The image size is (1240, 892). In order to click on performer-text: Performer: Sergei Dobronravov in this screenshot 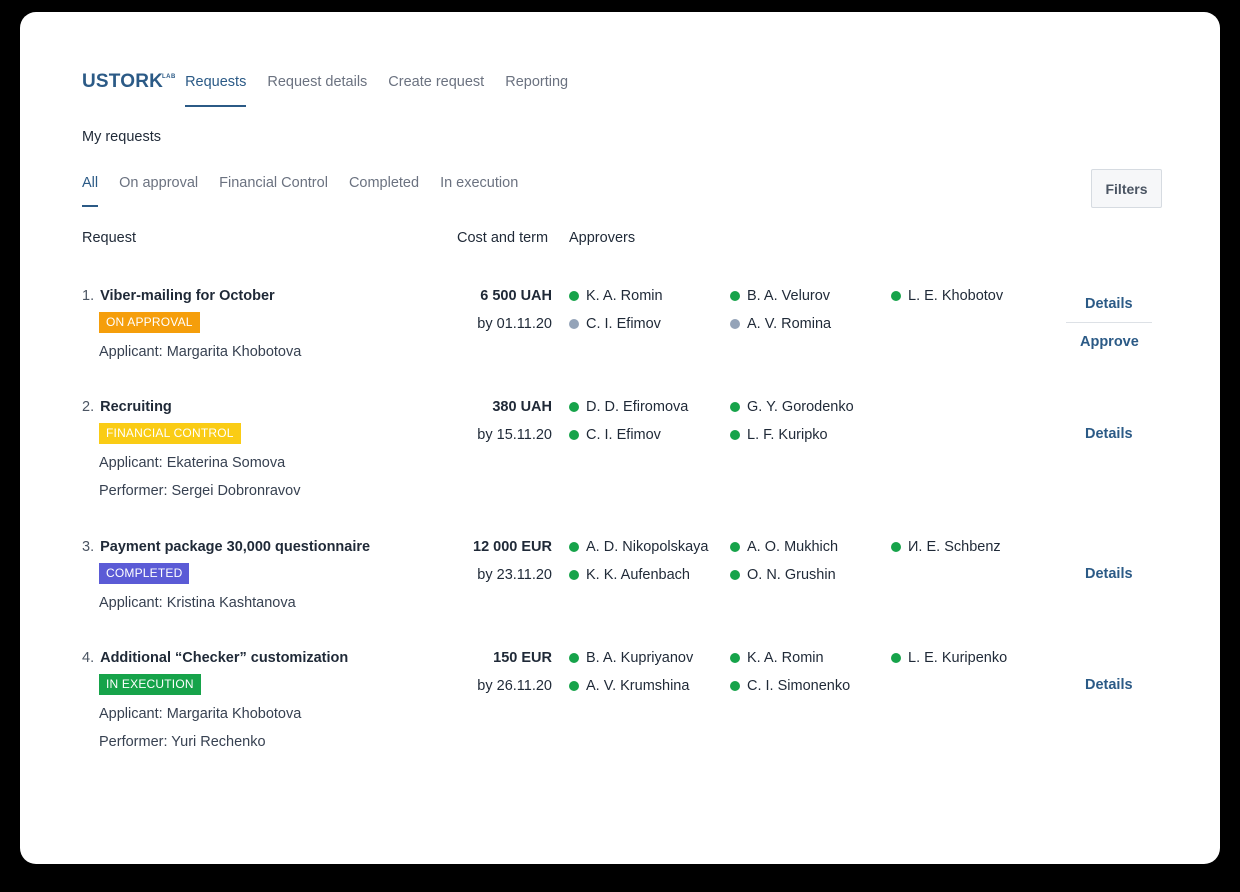, I will do `click(200, 491)`.